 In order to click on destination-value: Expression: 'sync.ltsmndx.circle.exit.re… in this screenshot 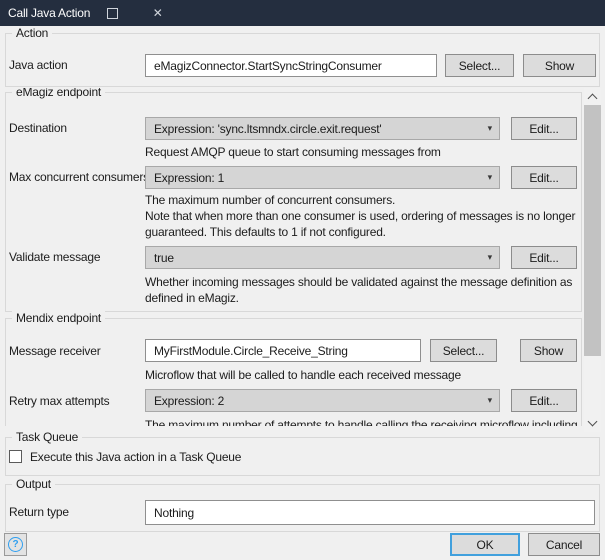, I will do `click(268, 128)`.